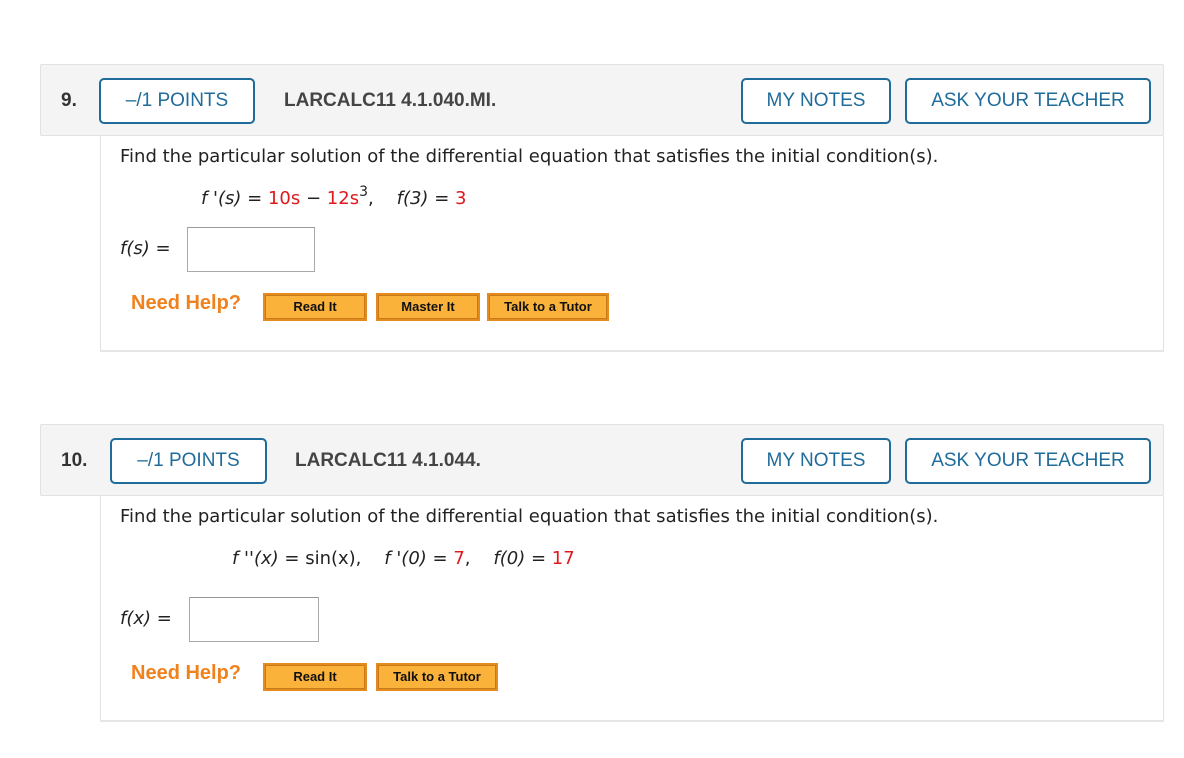 This screenshot has height=758, width=1184. What do you see at coordinates (412, 198) in the screenshot?
I see `initial-condition-lhs: f(3)` at bounding box center [412, 198].